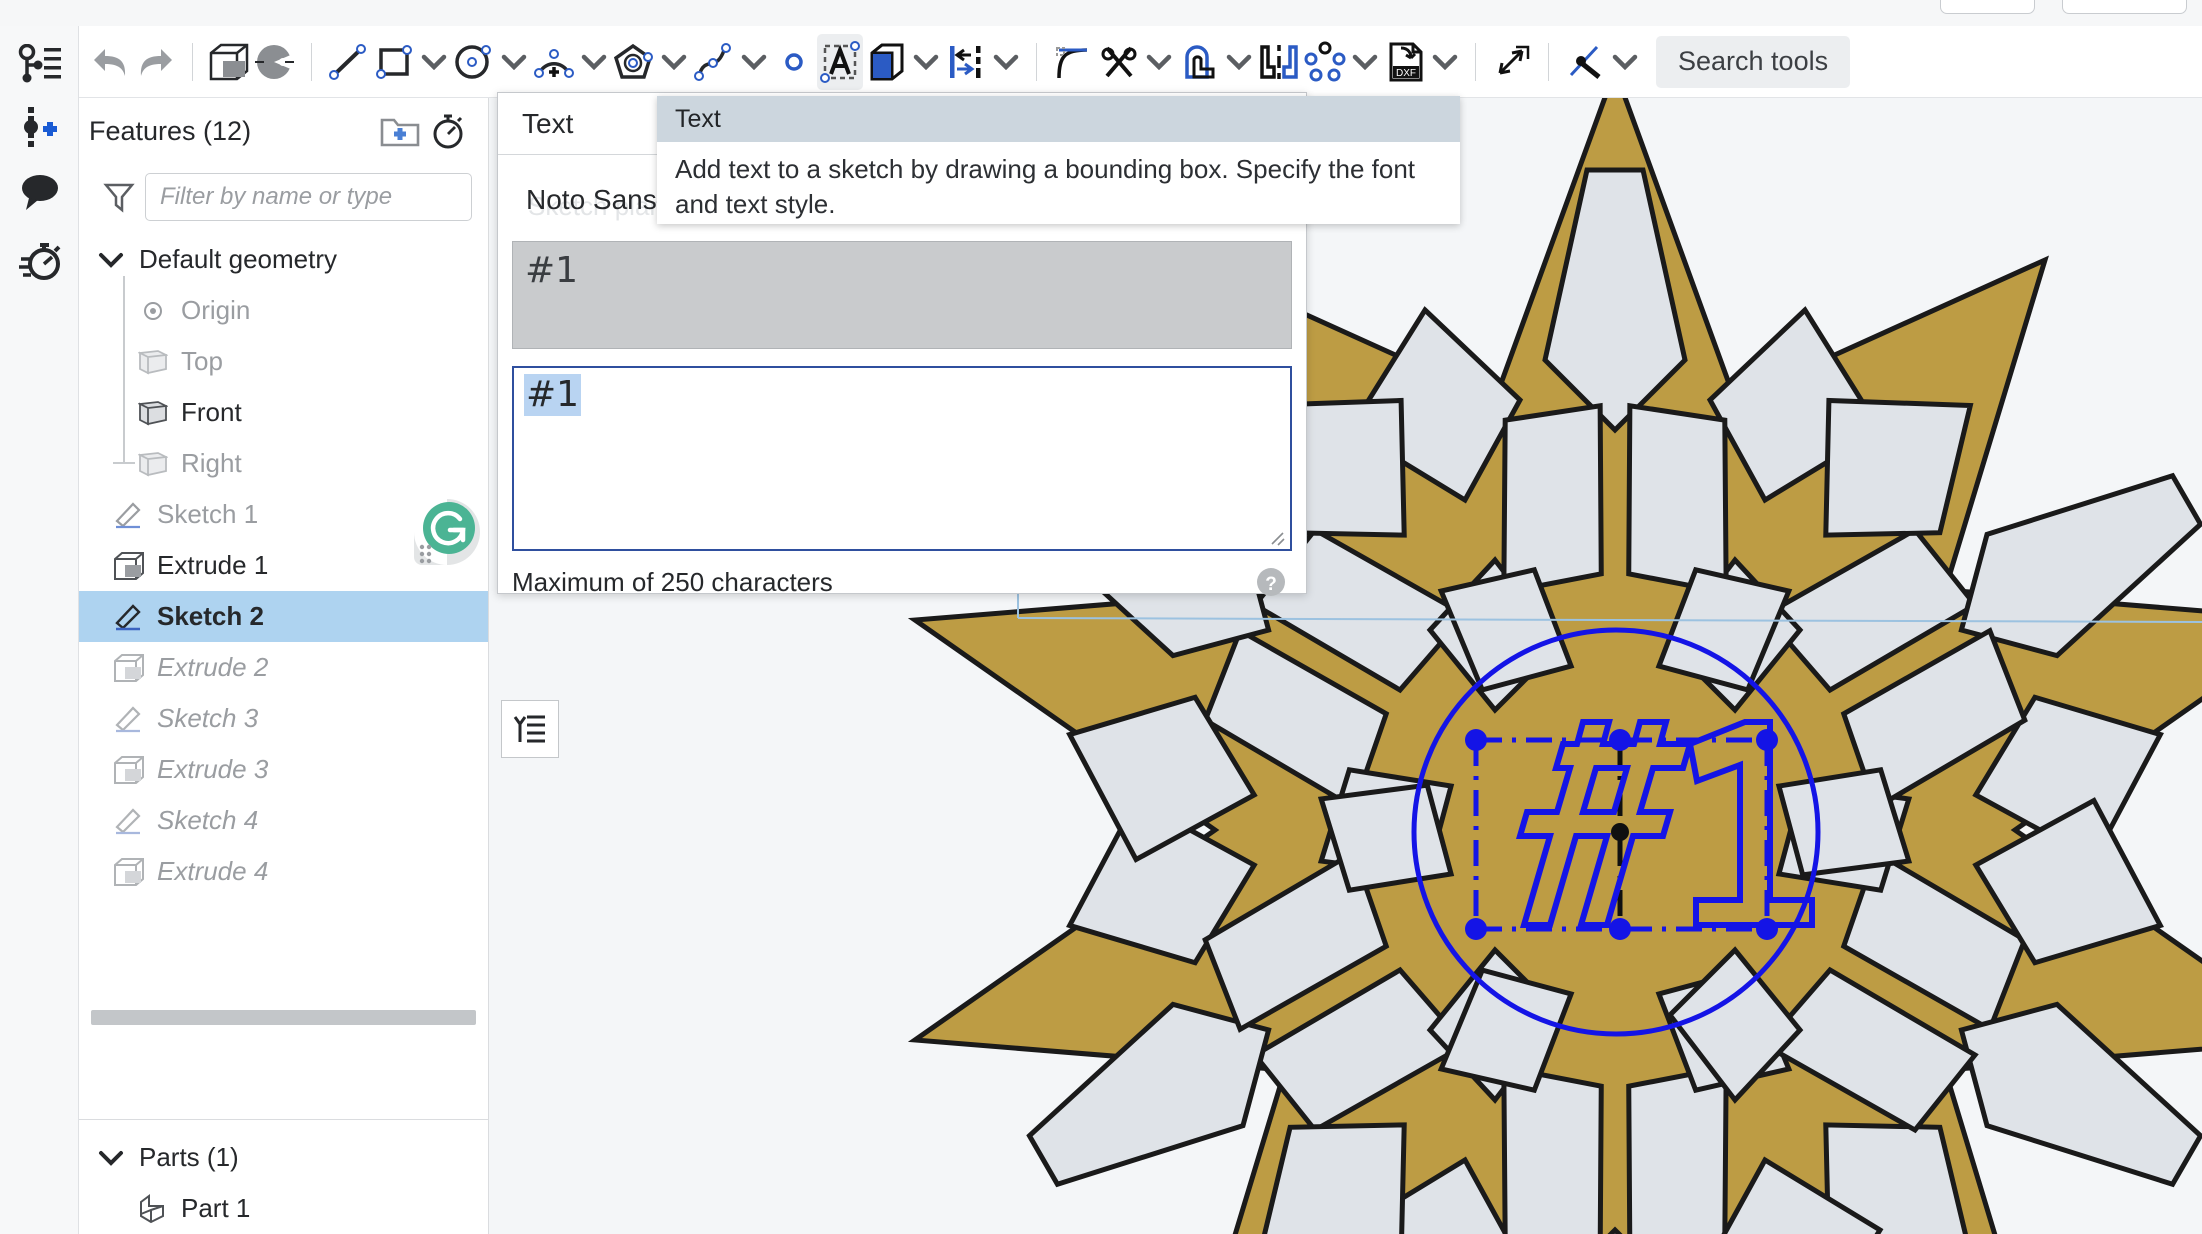 The image size is (2202, 1234). What do you see at coordinates (208, 820) in the screenshot?
I see `tree-item-label: Sketch 4` at bounding box center [208, 820].